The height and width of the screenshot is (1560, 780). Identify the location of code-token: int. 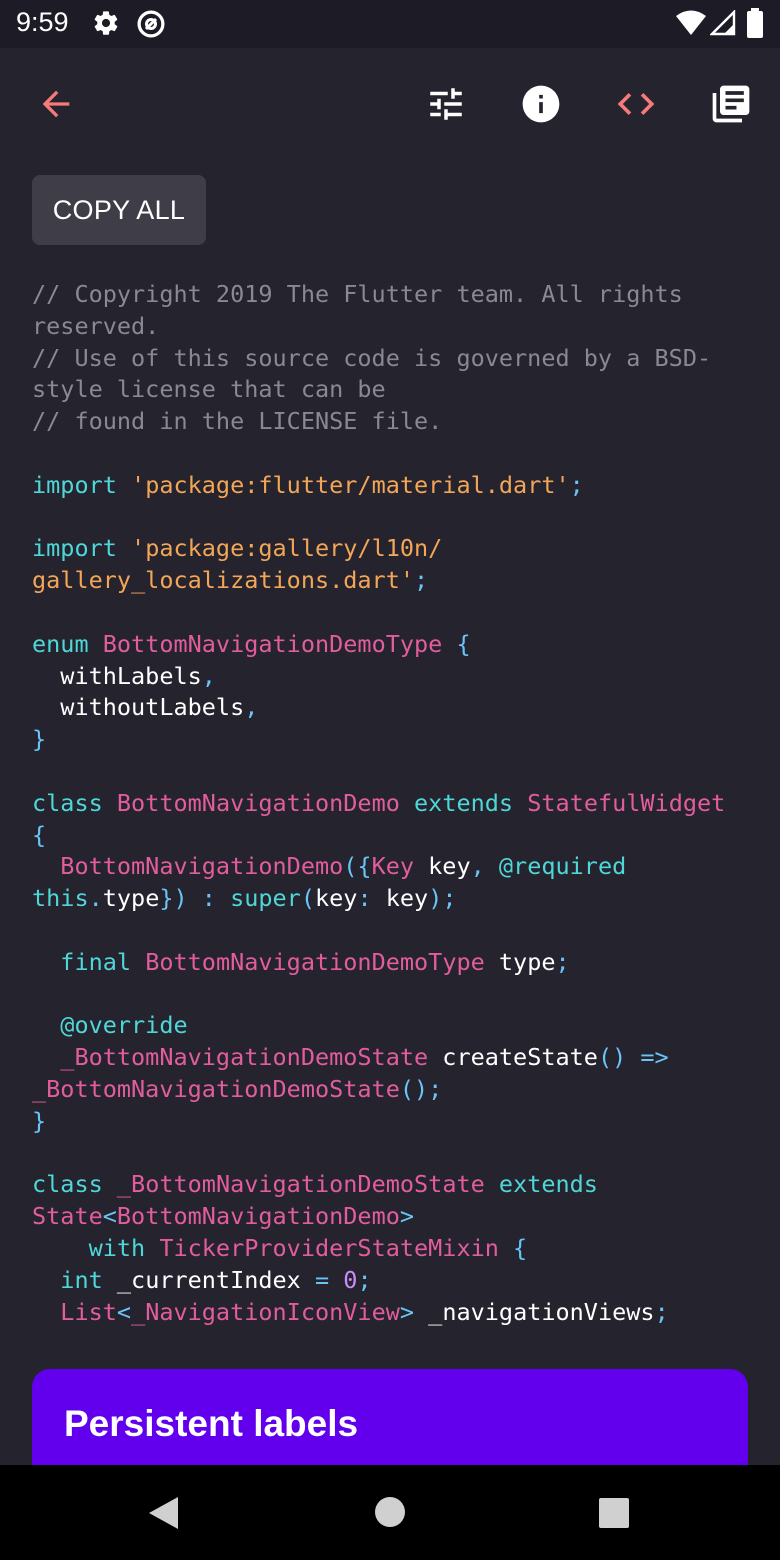
(81, 1279).